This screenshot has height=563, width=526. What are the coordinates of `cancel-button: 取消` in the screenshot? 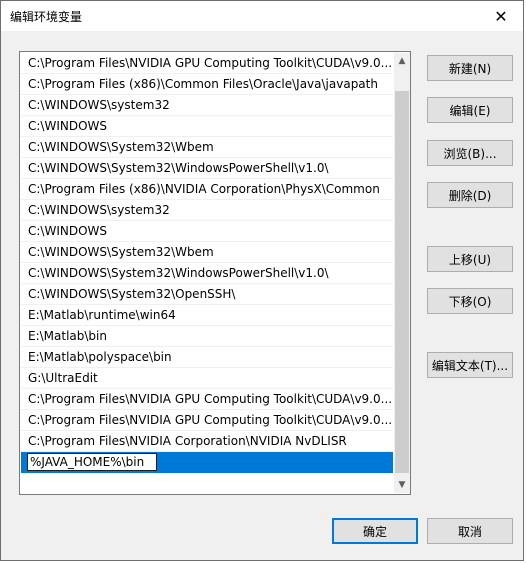 It's located at (470, 531).